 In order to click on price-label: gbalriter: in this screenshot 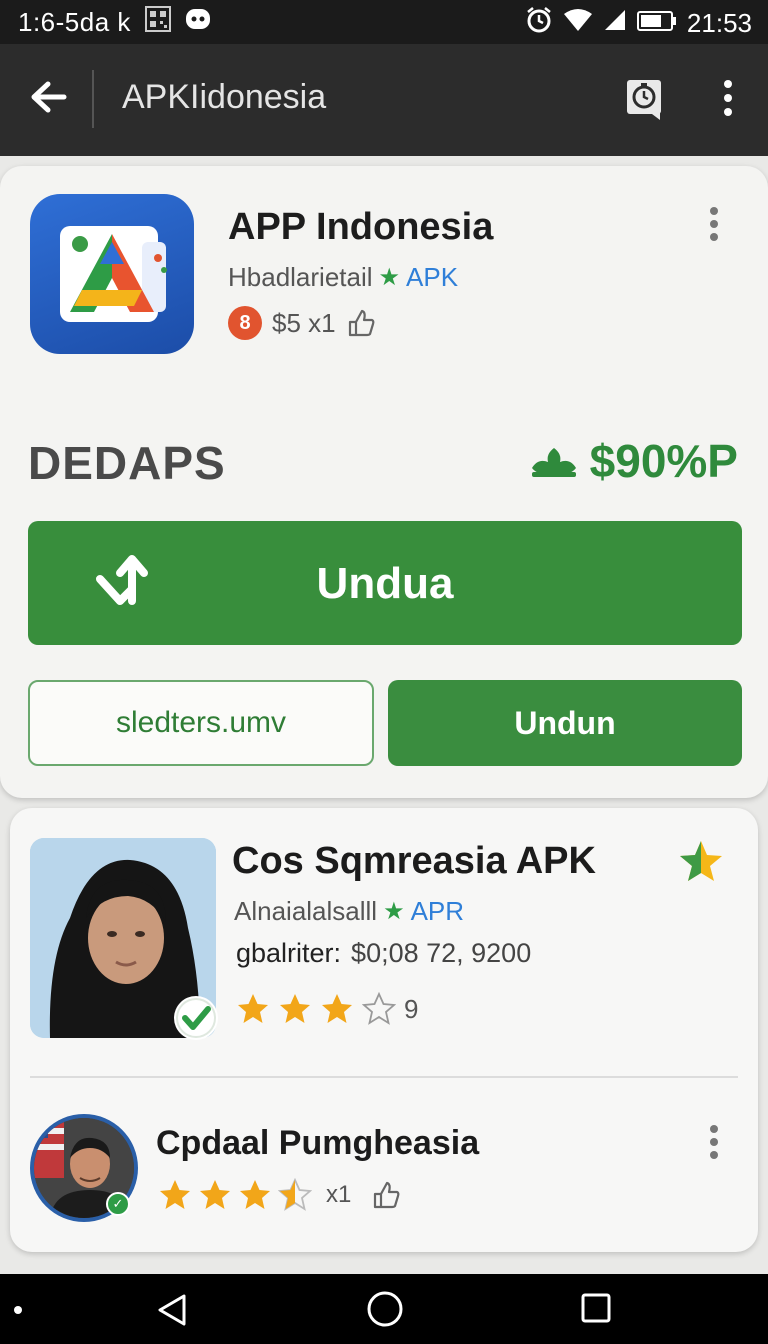, I will do `click(289, 953)`.